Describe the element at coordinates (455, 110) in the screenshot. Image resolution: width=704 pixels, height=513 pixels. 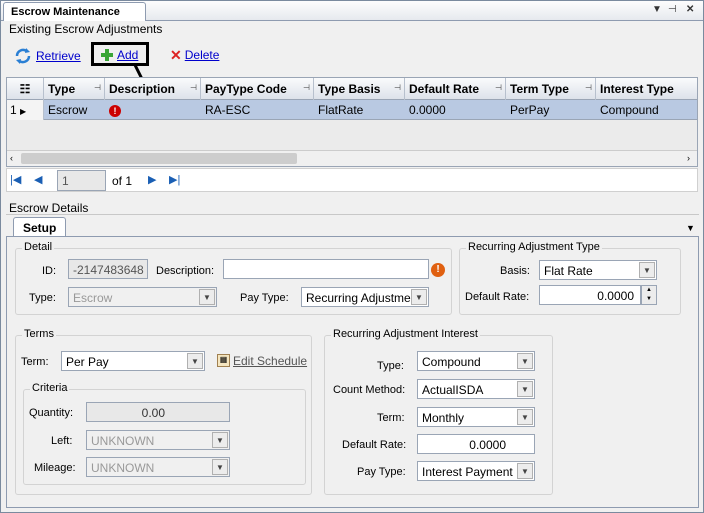
I see `cell-default-rate: 0.0000` at that location.